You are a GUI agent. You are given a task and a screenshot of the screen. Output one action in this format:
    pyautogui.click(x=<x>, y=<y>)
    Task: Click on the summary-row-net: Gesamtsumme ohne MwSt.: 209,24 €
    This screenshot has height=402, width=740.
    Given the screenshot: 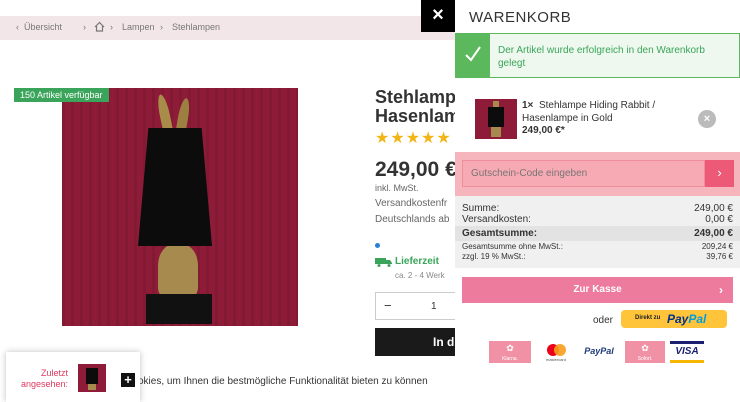 What is the action you would take?
    pyautogui.click(x=597, y=246)
    